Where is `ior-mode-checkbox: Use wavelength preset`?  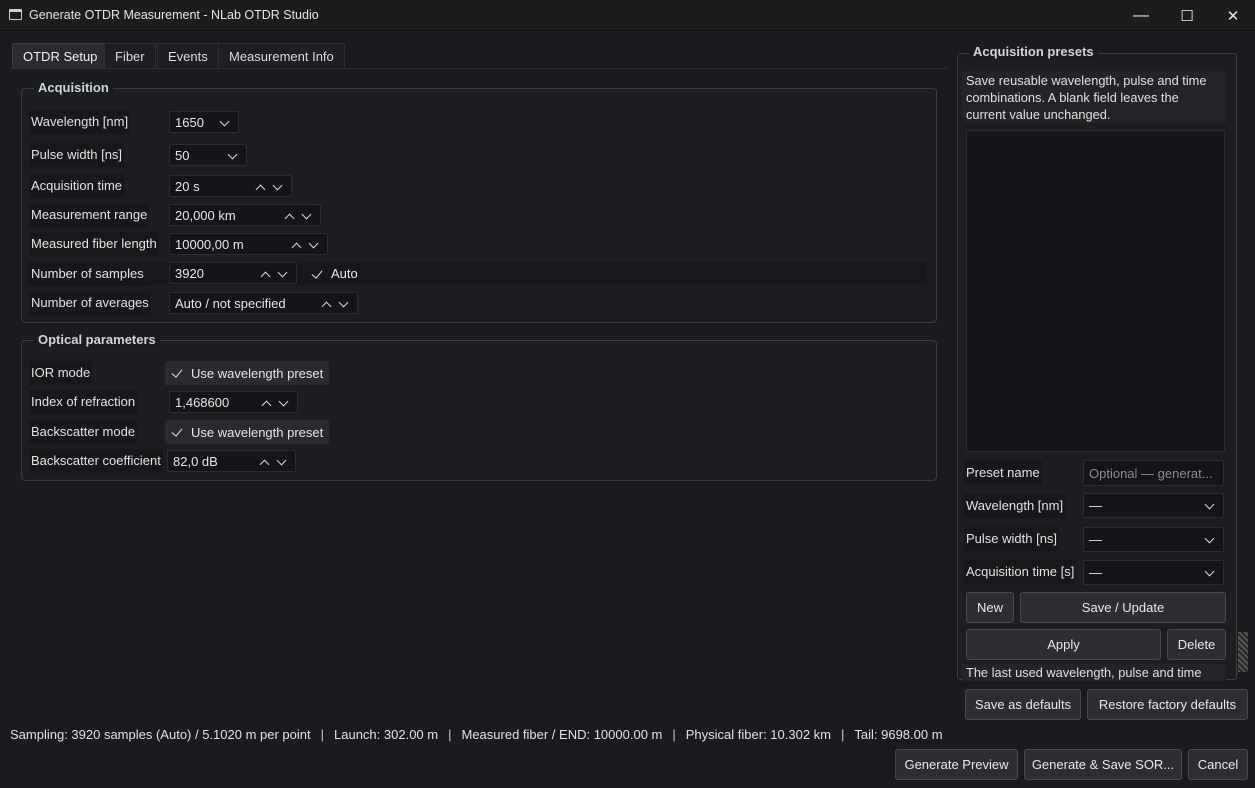 ior-mode-checkbox: Use wavelength preset is located at coordinates (247, 373).